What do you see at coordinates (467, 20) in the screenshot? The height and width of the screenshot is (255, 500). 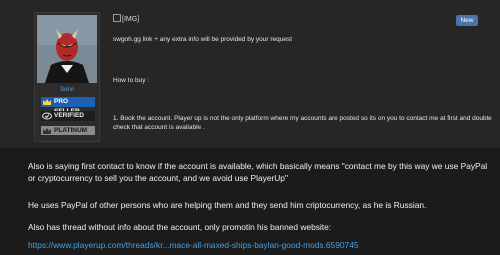 I see `new-badge: New` at bounding box center [467, 20].